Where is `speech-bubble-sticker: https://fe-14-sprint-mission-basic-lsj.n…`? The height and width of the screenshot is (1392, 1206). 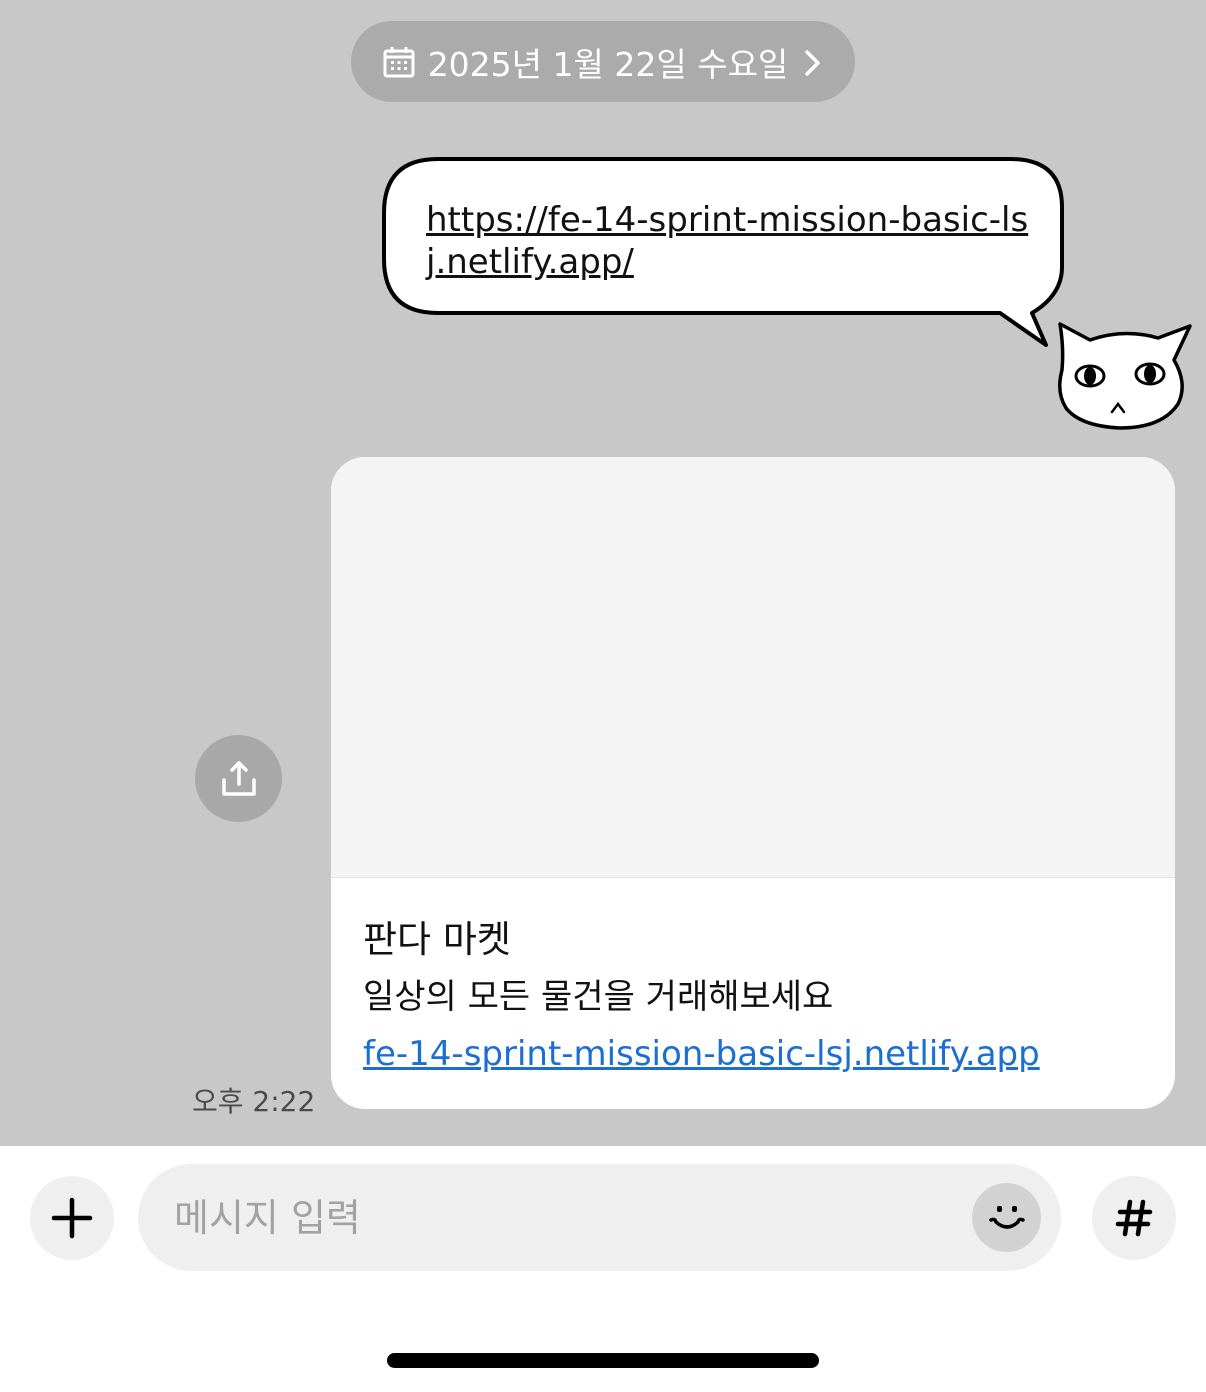 speech-bubble-sticker: https://fe-14-sprint-mission-basic-lsj.n… is located at coordinates (725, 255).